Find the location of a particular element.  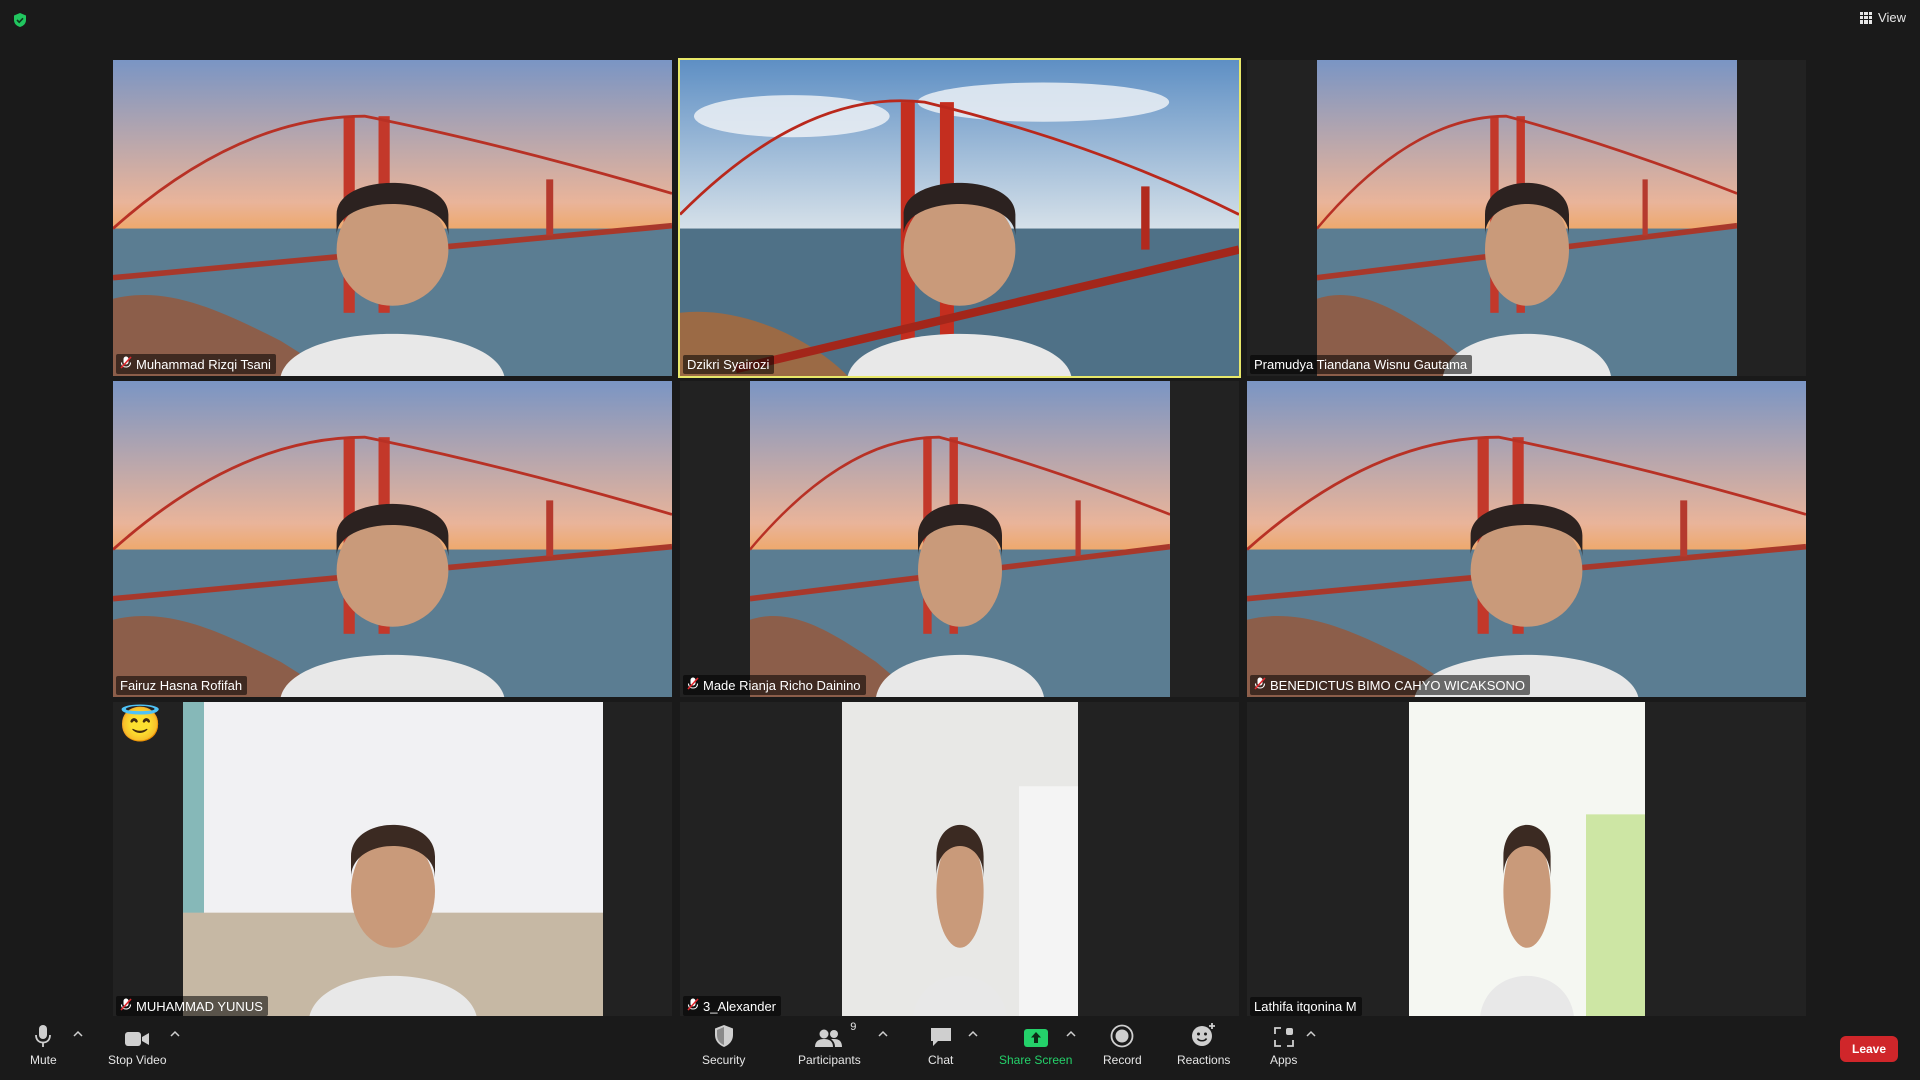

participant-name-tag: Lathifa itqonina M is located at coordinates (1306, 1006).